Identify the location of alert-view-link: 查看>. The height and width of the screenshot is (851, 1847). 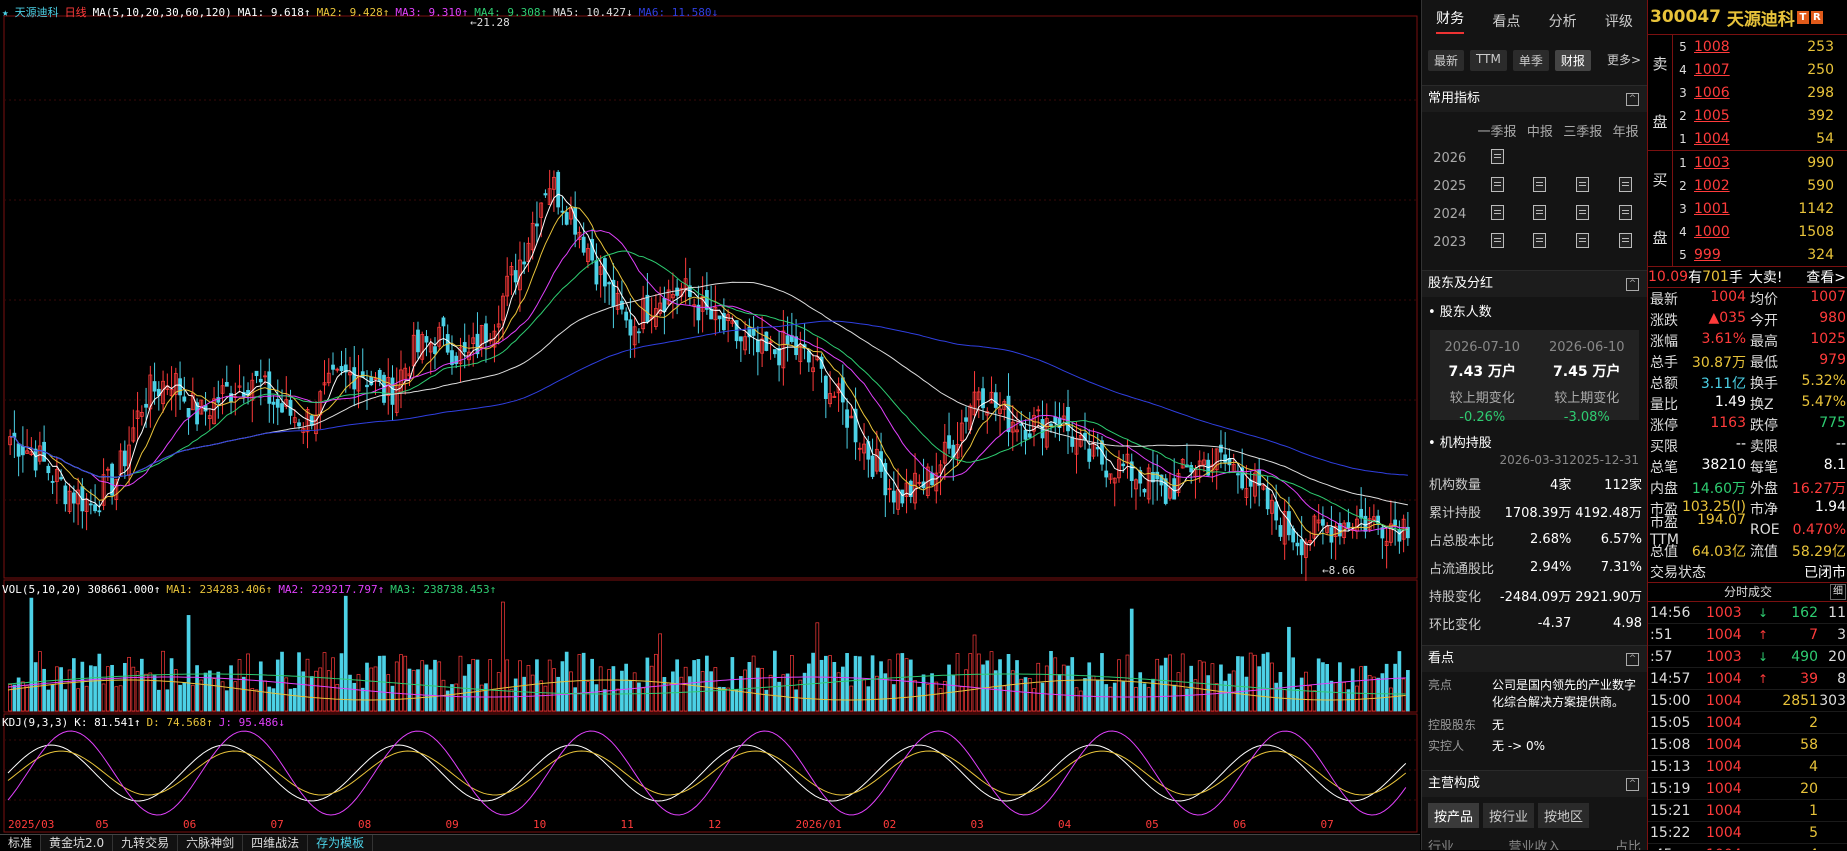
(1826, 277).